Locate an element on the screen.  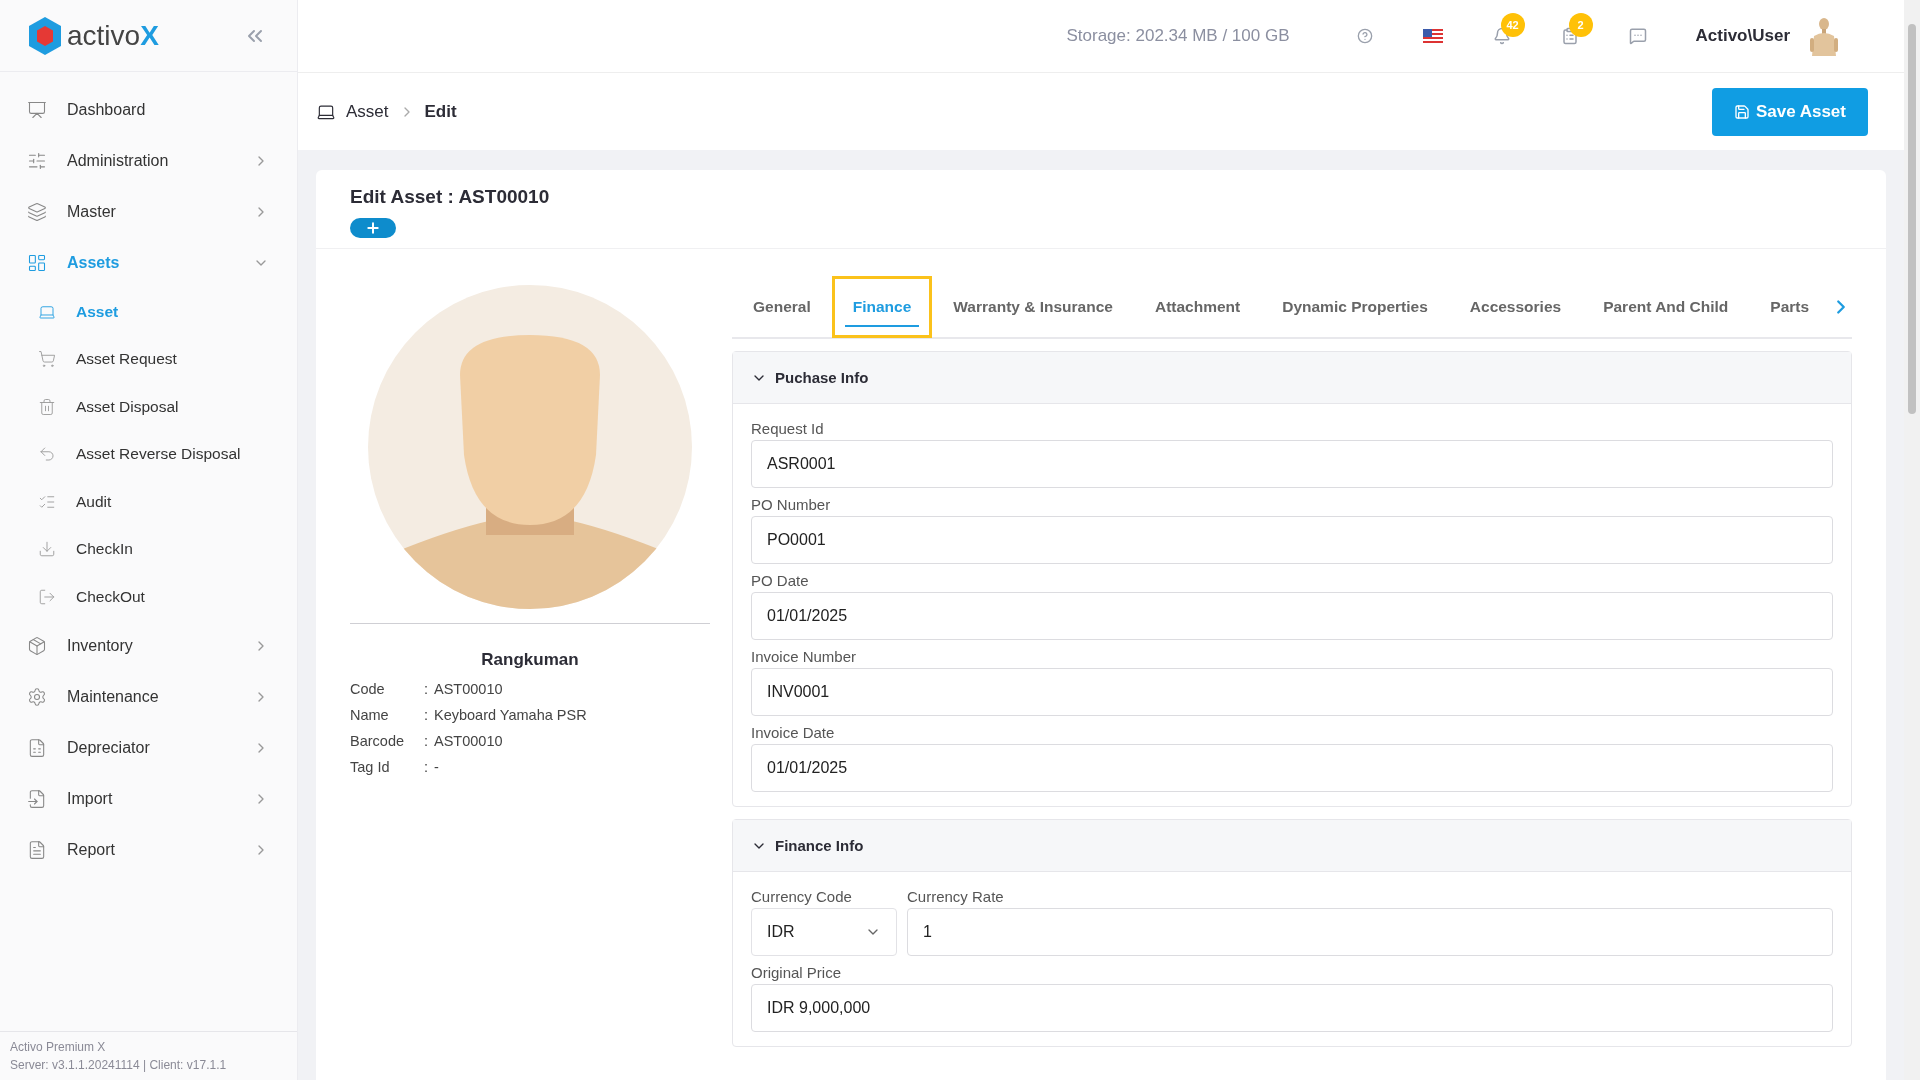
tab: Attachment is located at coordinates (1197, 307).